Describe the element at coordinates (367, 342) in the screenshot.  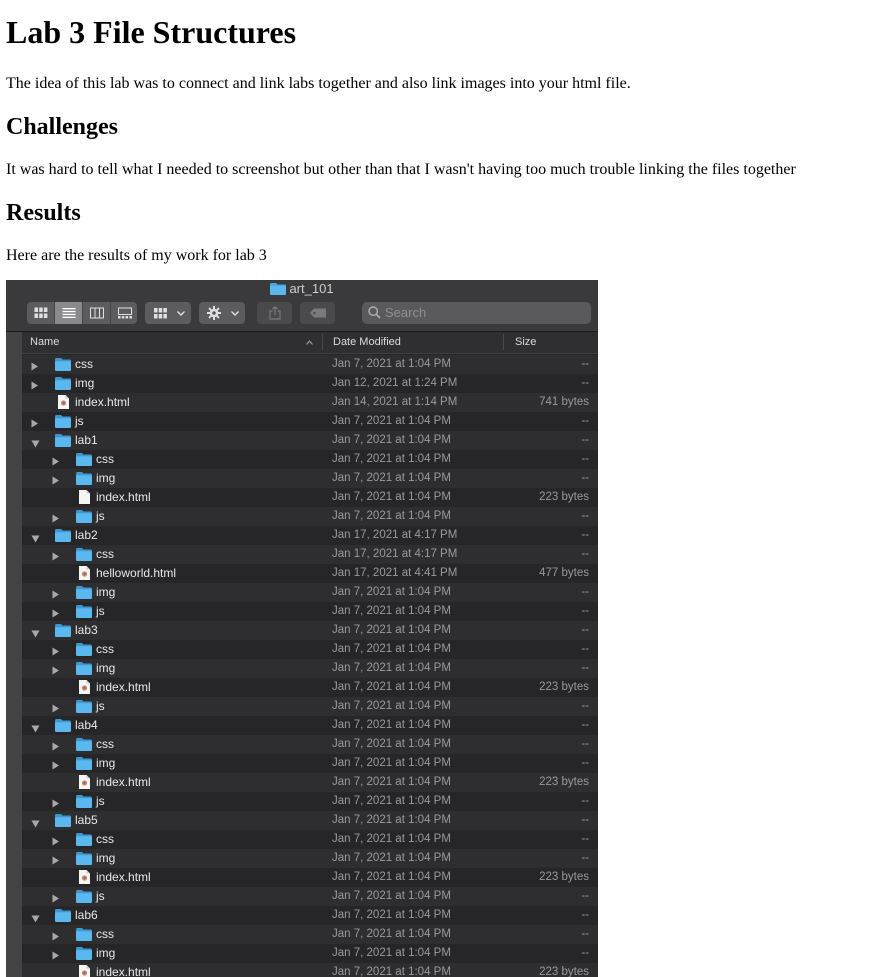
I see `column-date-header: Date Modified` at that location.